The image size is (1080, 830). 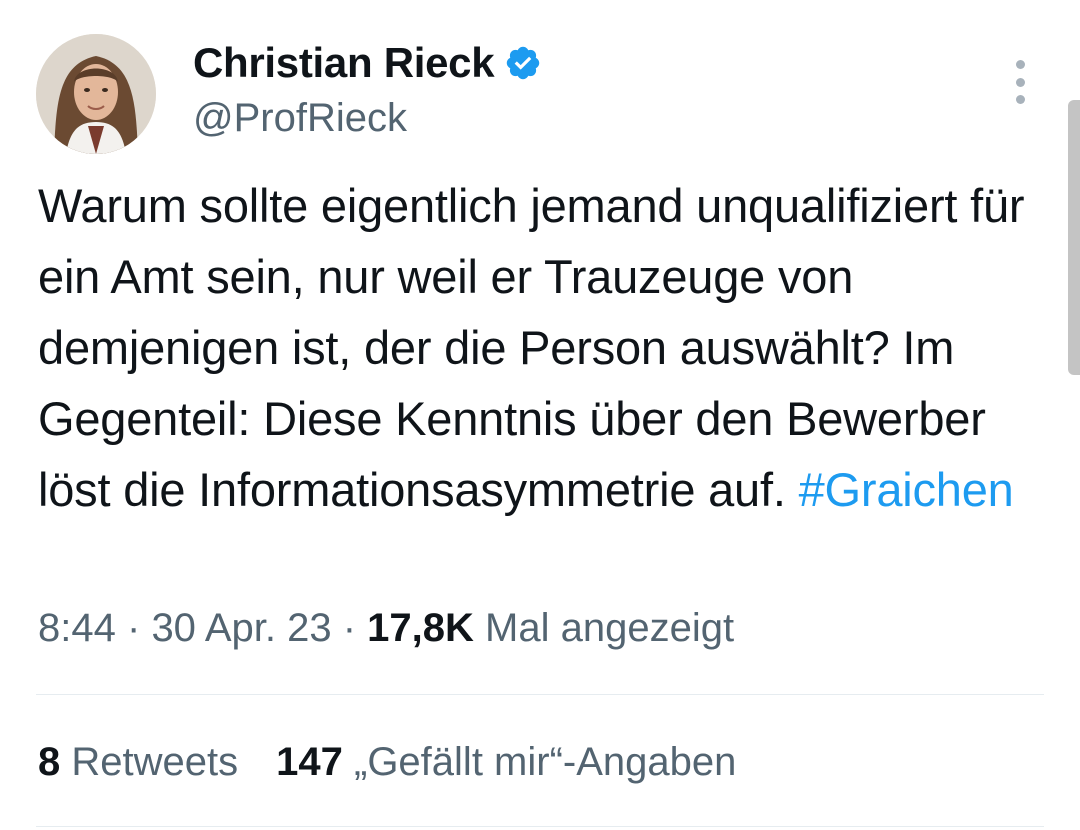 What do you see at coordinates (155, 762) in the screenshot?
I see `retweets-label: Retweets` at bounding box center [155, 762].